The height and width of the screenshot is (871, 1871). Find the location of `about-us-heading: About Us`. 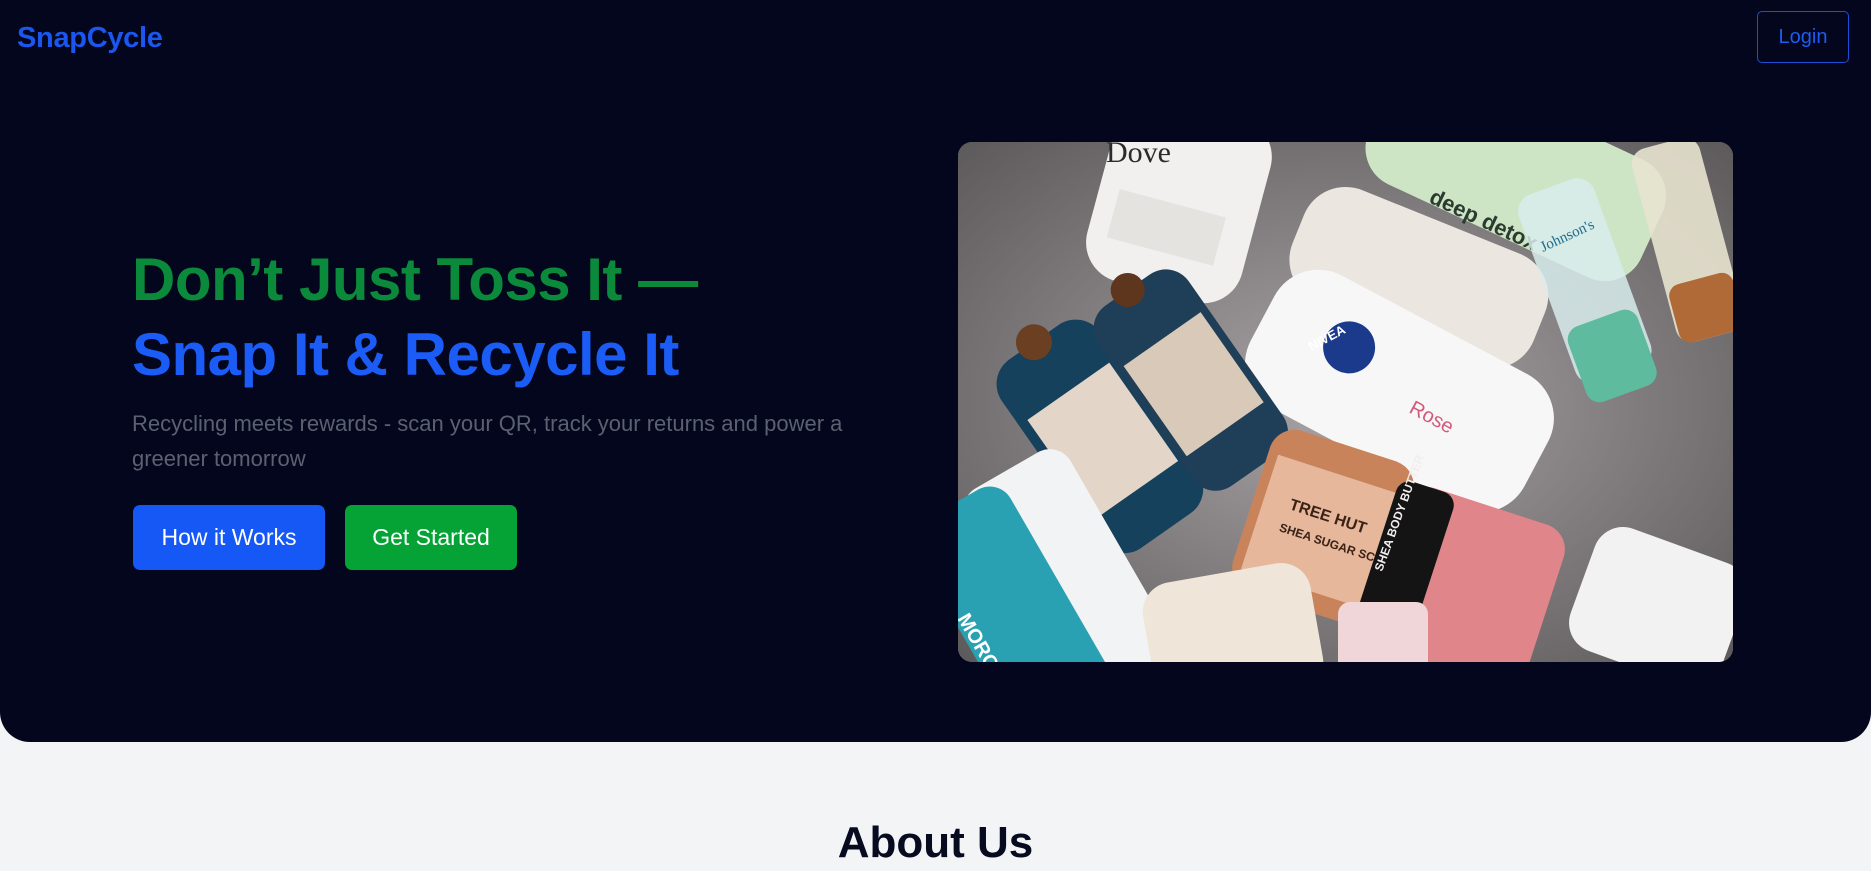

about-us-heading: About Us is located at coordinates (935, 842).